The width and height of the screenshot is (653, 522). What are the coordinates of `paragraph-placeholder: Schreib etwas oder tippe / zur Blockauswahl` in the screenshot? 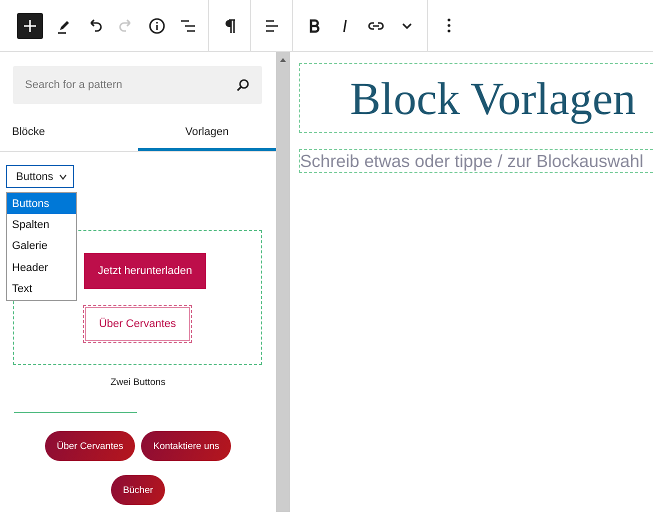 It's located at (472, 161).